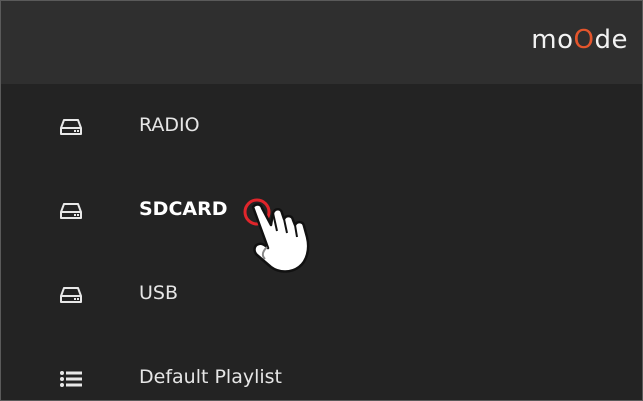  Describe the element at coordinates (71, 379) in the screenshot. I see `playlist-icon` at that location.